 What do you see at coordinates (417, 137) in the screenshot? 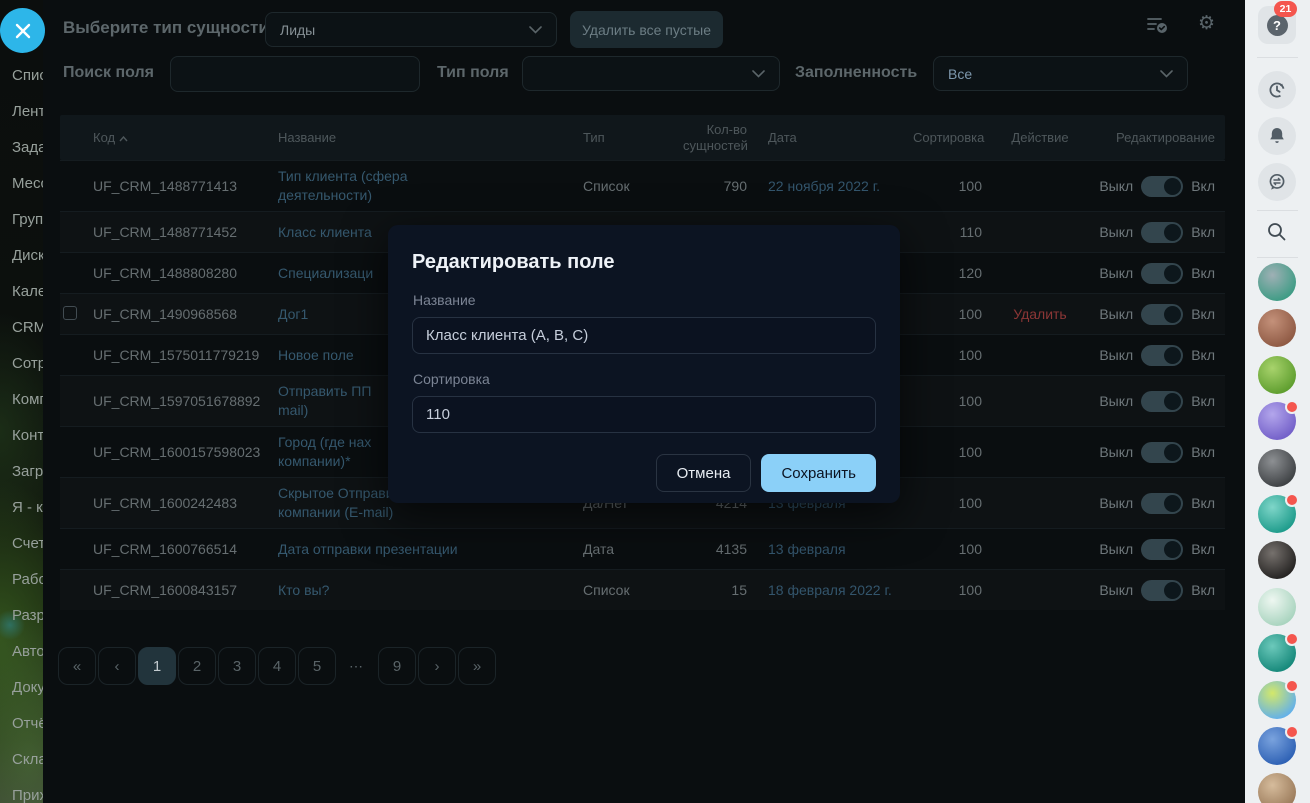
I see `column-name: Название` at bounding box center [417, 137].